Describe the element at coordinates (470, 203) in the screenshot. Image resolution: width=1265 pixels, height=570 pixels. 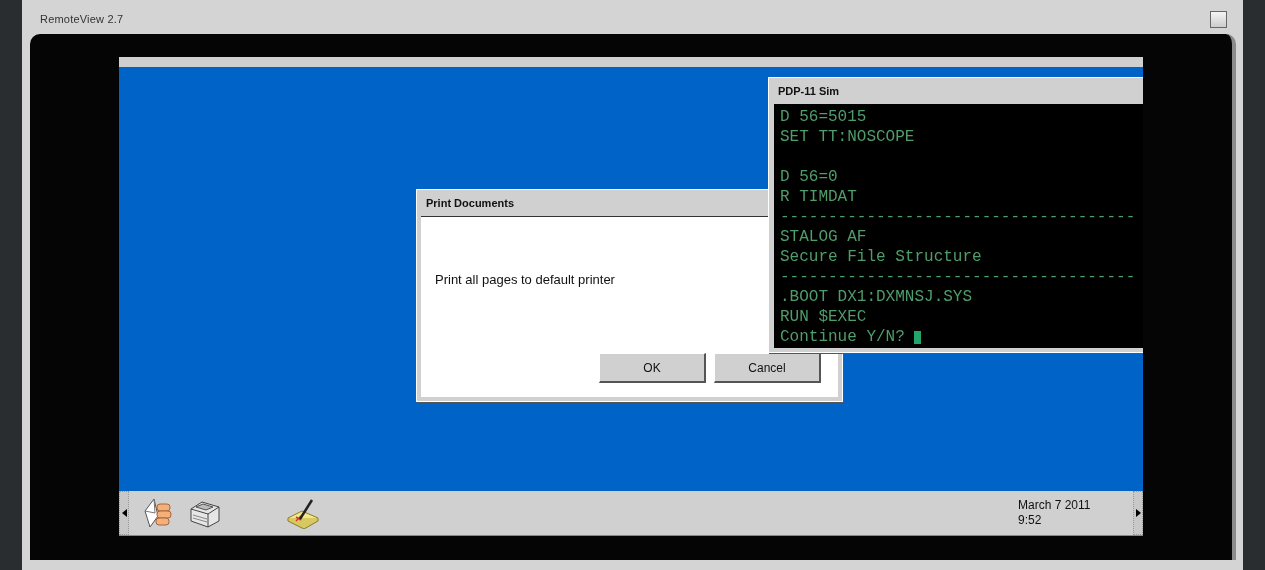
I see `dialog-title: Print Documents` at that location.